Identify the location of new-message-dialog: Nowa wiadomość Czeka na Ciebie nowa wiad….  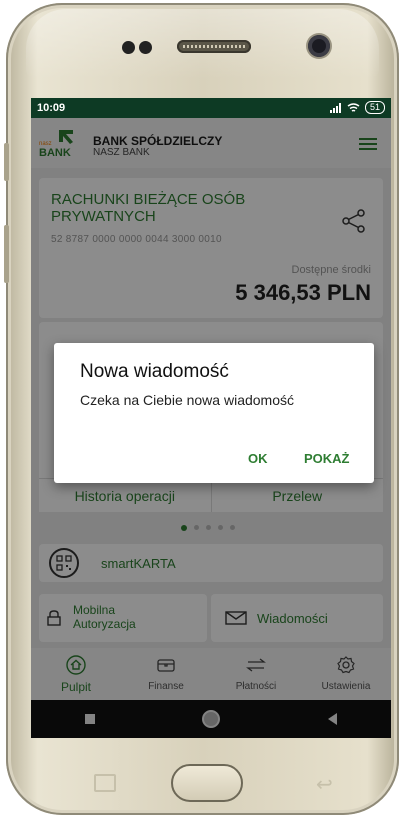
(214, 413).